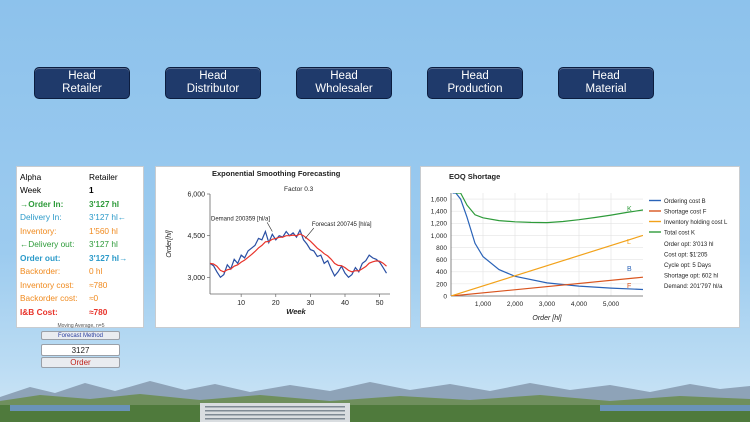 The width and height of the screenshot is (750, 422). Describe the element at coordinates (474, 176) in the screenshot. I see `chart-title: EOQ Shortage` at that location.